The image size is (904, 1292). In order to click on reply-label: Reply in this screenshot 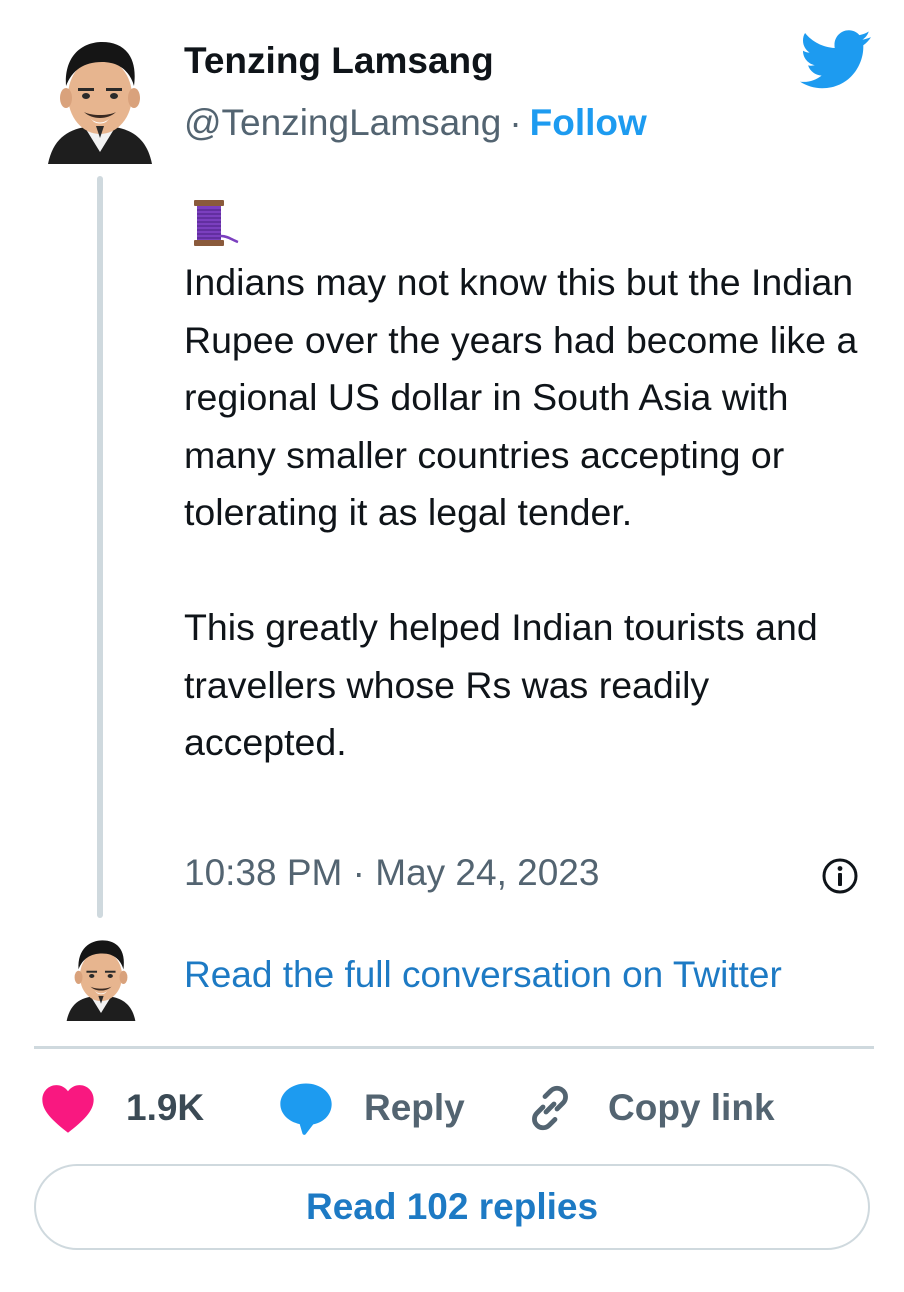, I will do `click(414, 1107)`.